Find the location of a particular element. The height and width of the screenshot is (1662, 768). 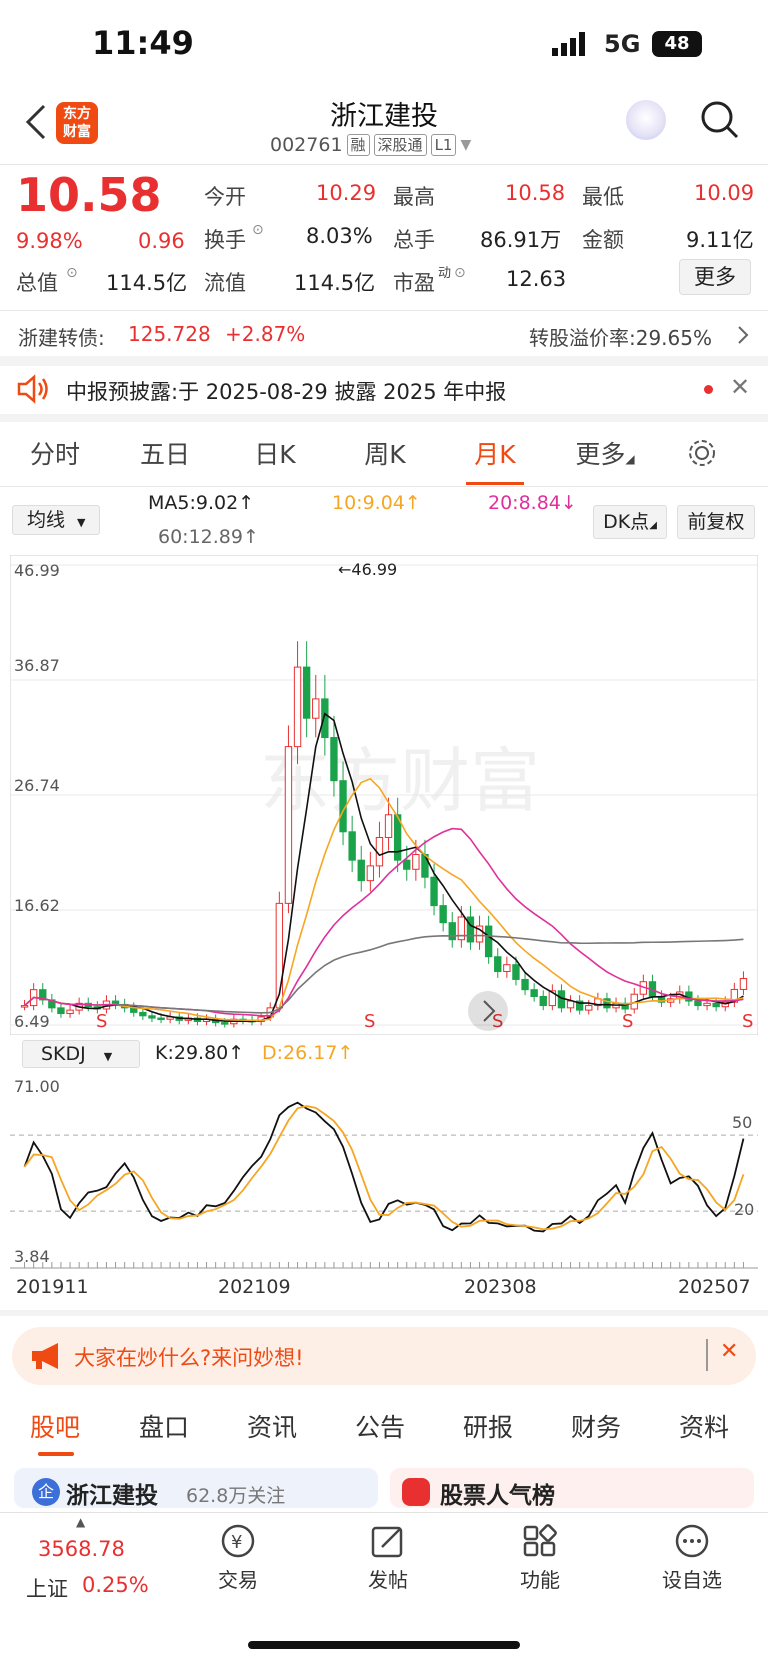

ma60-text: 60:12.89 is located at coordinates (200, 537).